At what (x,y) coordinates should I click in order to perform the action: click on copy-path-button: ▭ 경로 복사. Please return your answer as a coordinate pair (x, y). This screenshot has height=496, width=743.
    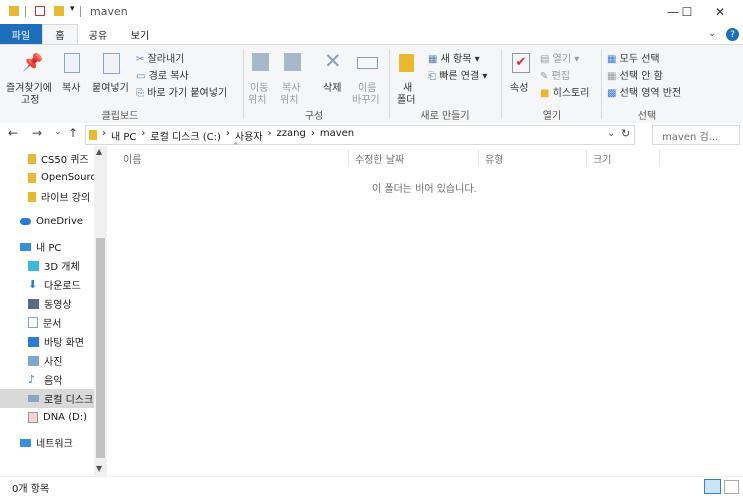
    Looking at the image, I should click on (162, 74).